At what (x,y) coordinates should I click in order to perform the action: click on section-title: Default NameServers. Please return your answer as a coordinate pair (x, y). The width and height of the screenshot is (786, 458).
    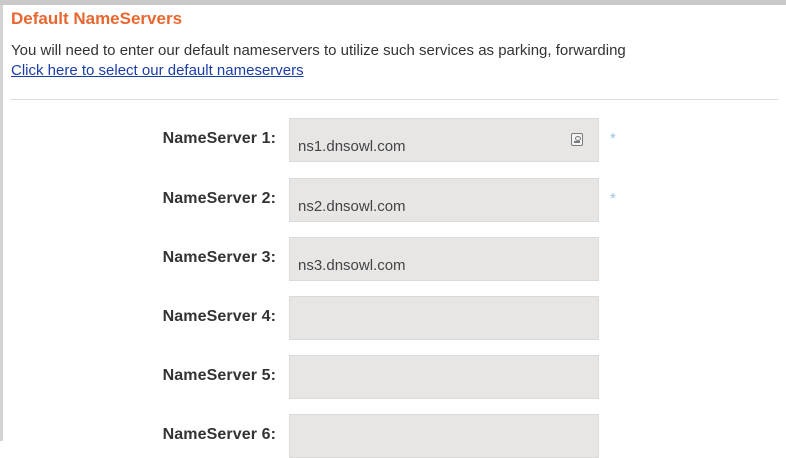
    Looking at the image, I should click on (97, 18).